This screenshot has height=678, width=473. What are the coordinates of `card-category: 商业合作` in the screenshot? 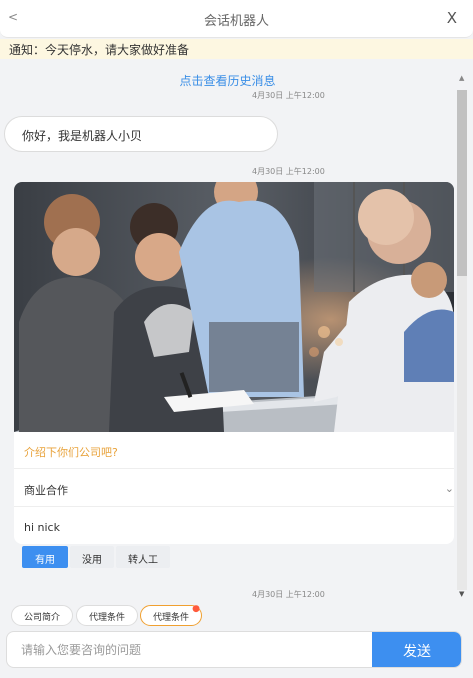 It's located at (46, 490).